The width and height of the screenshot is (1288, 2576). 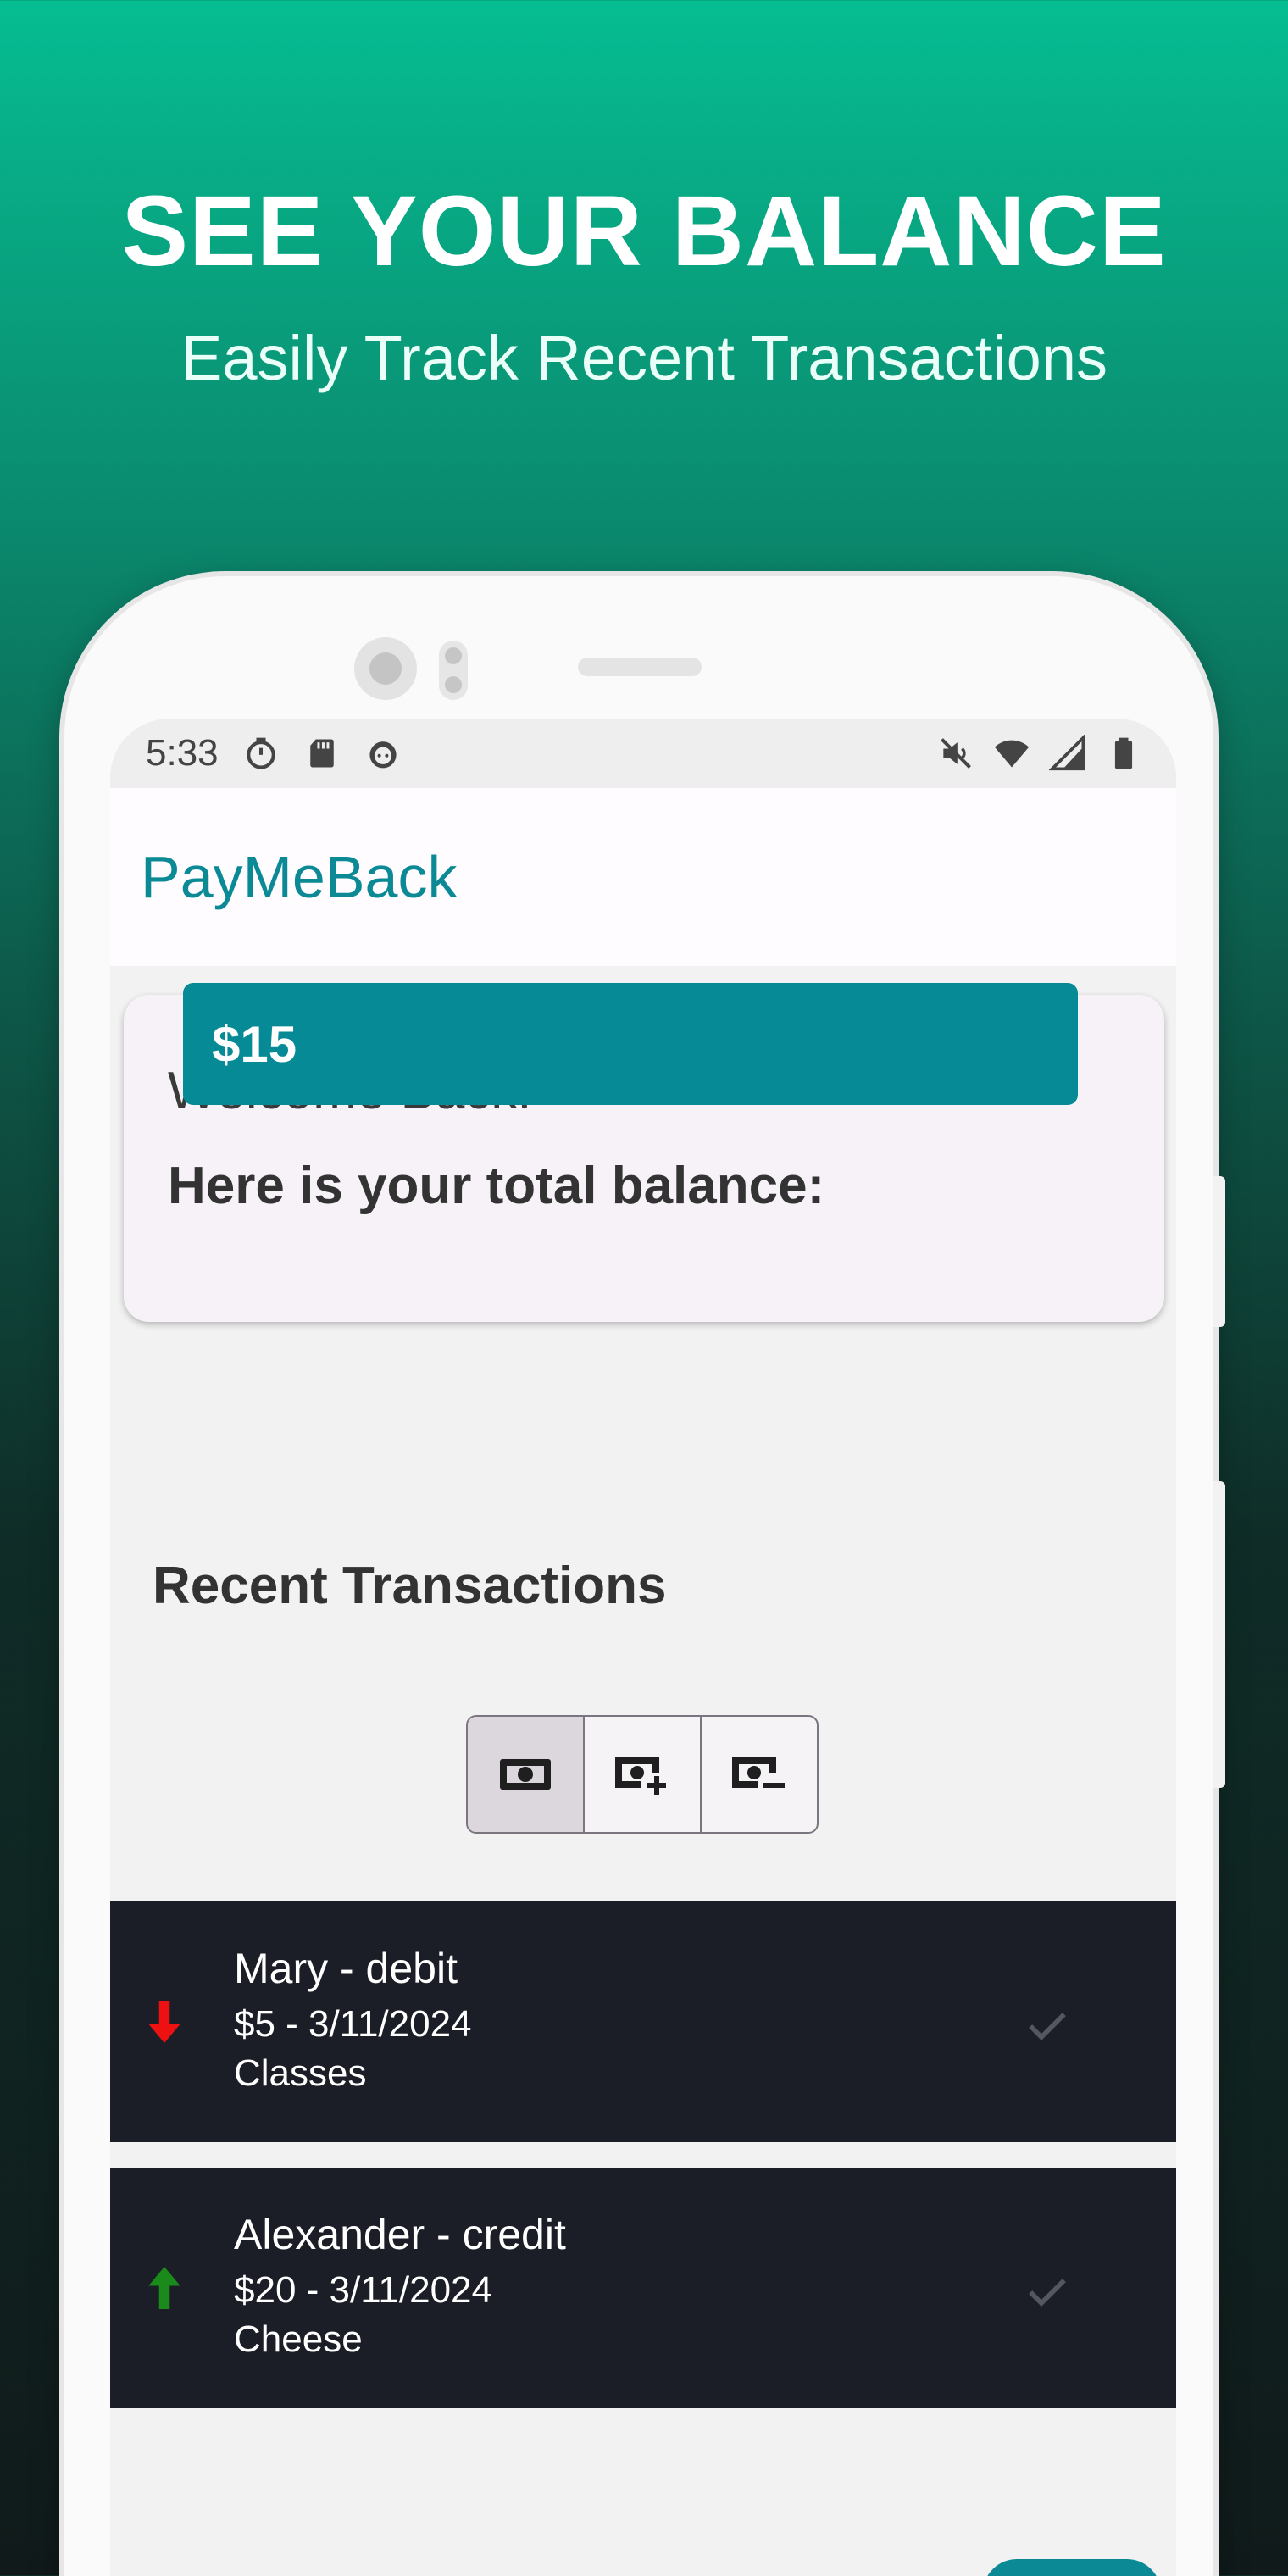 What do you see at coordinates (643, 877) in the screenshot?
I see `app-bar: PayMeBack` at bounding box center [643, 877].